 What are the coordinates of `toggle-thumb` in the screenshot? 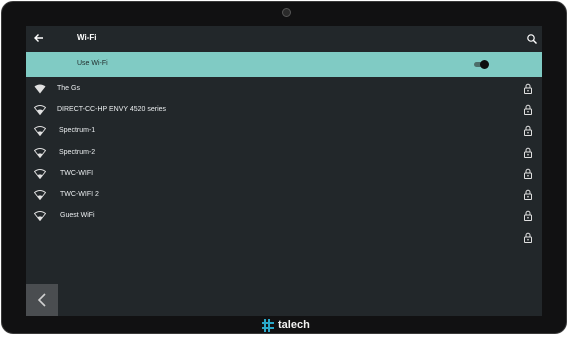 It's located at (484, 64).